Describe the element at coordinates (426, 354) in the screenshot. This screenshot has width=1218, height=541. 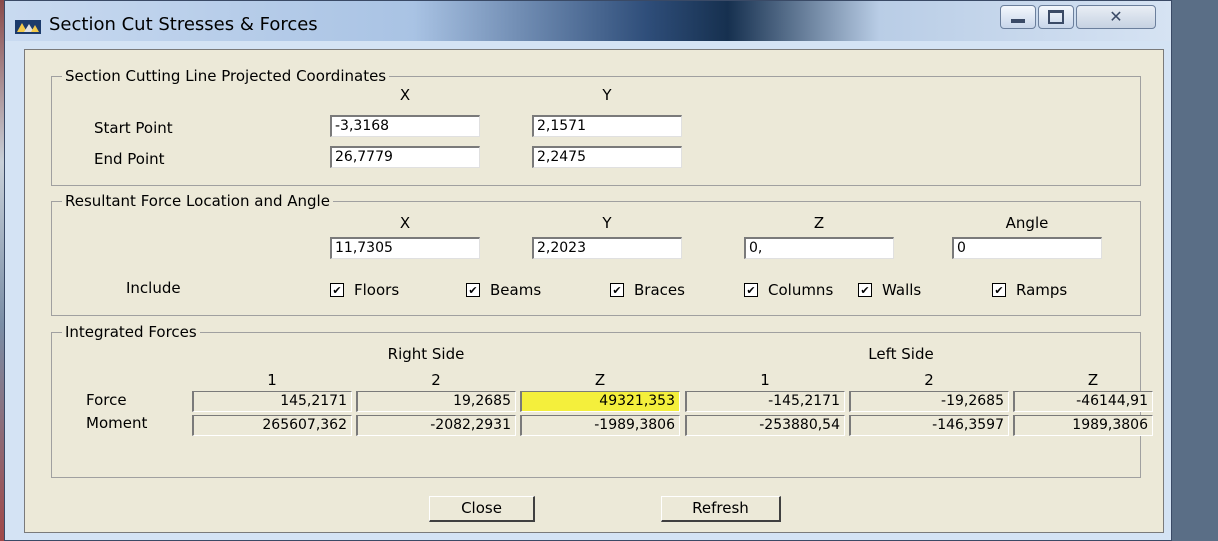
I see `right-side-header: Right Side` at that location.